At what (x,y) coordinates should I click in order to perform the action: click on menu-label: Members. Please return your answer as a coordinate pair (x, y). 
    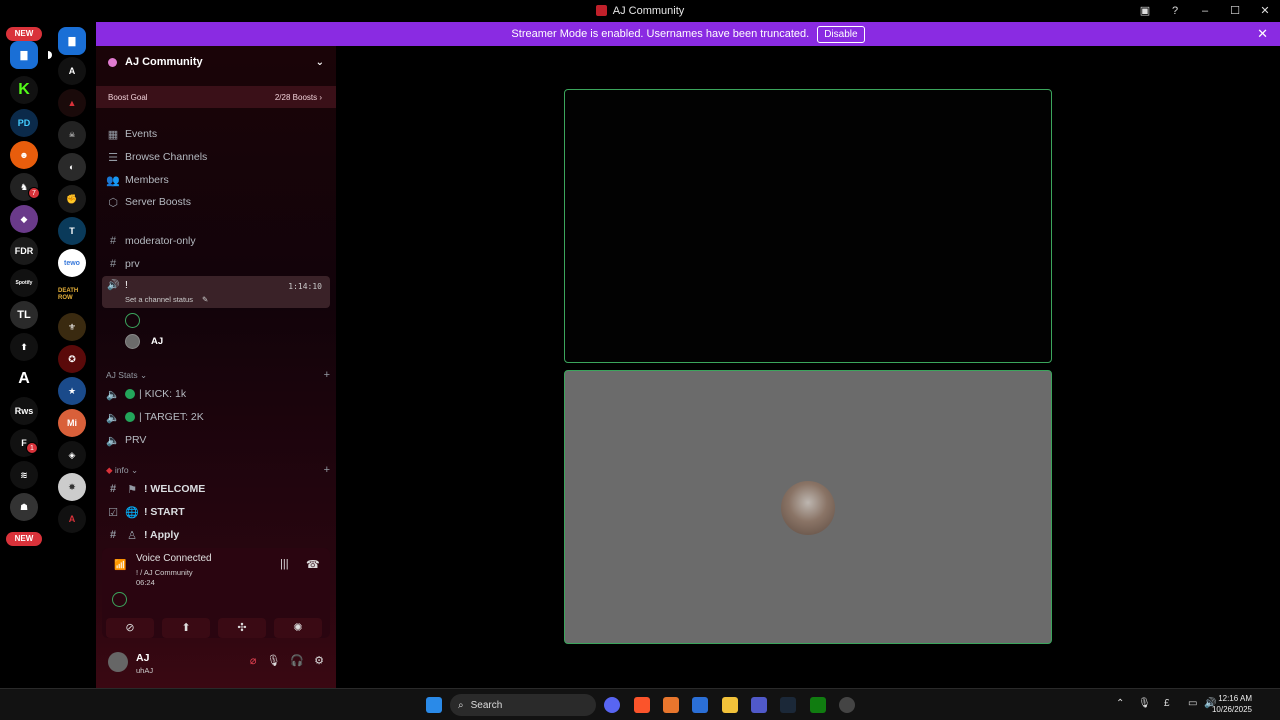
    Looking at the image, I should click on (147, 180).